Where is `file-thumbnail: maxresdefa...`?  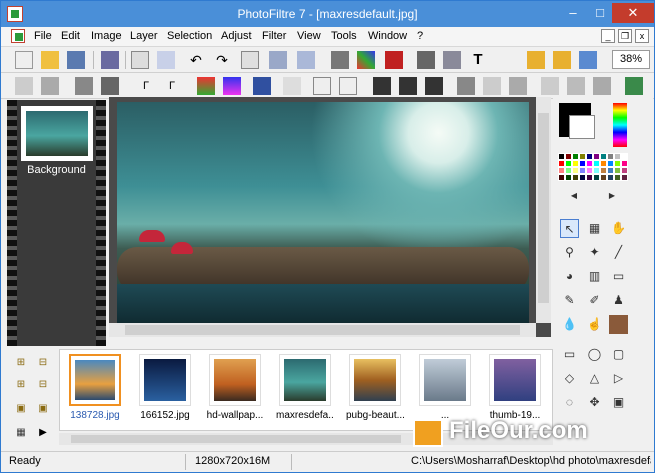 file-thumbnail: maxresdefa... is located at coordinates (305, 387).